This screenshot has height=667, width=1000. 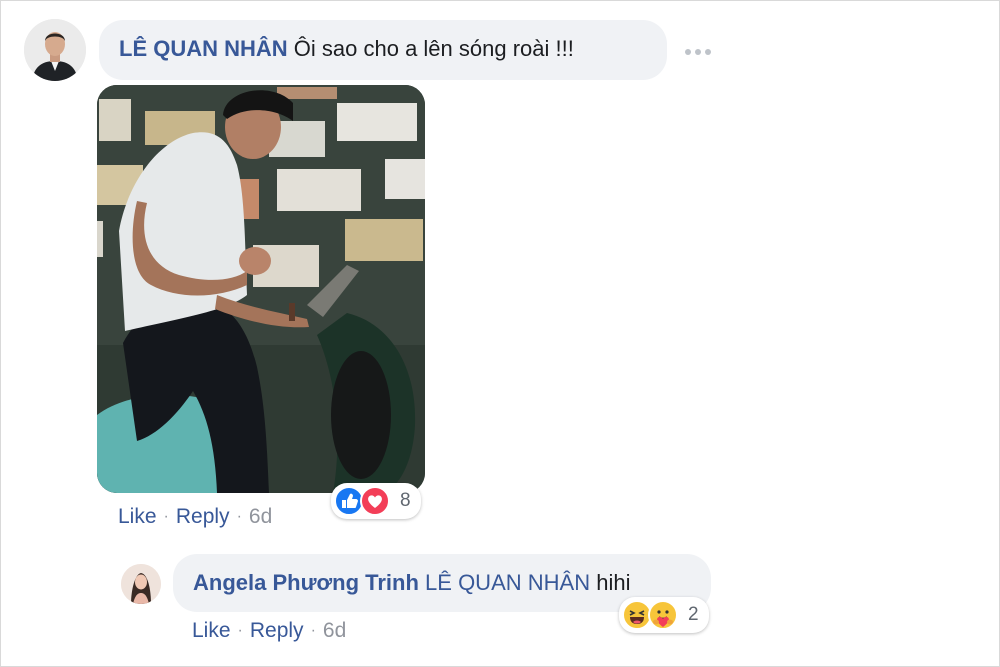 I want to click on reply-author: Angela Phương Trinh, so click(x=306, y=582).